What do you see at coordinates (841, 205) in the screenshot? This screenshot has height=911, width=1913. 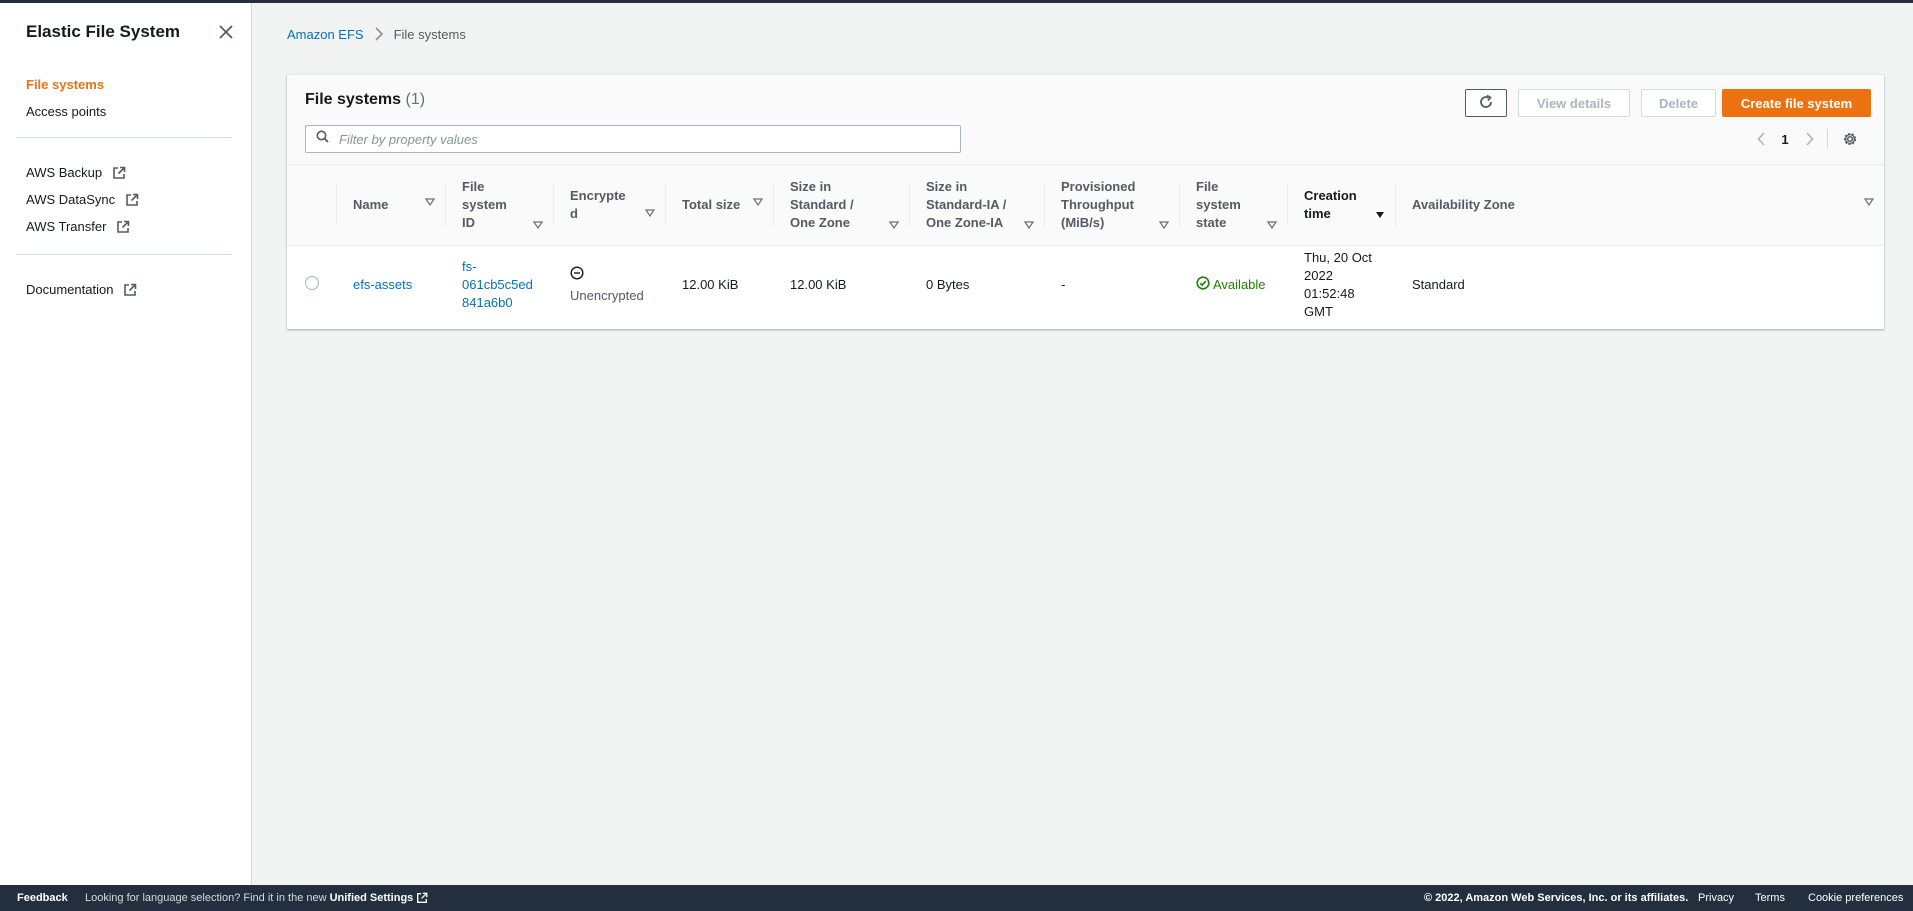 I see `header-size-standard: Size in Standard / One Zone` at bounding box center [841, 205].